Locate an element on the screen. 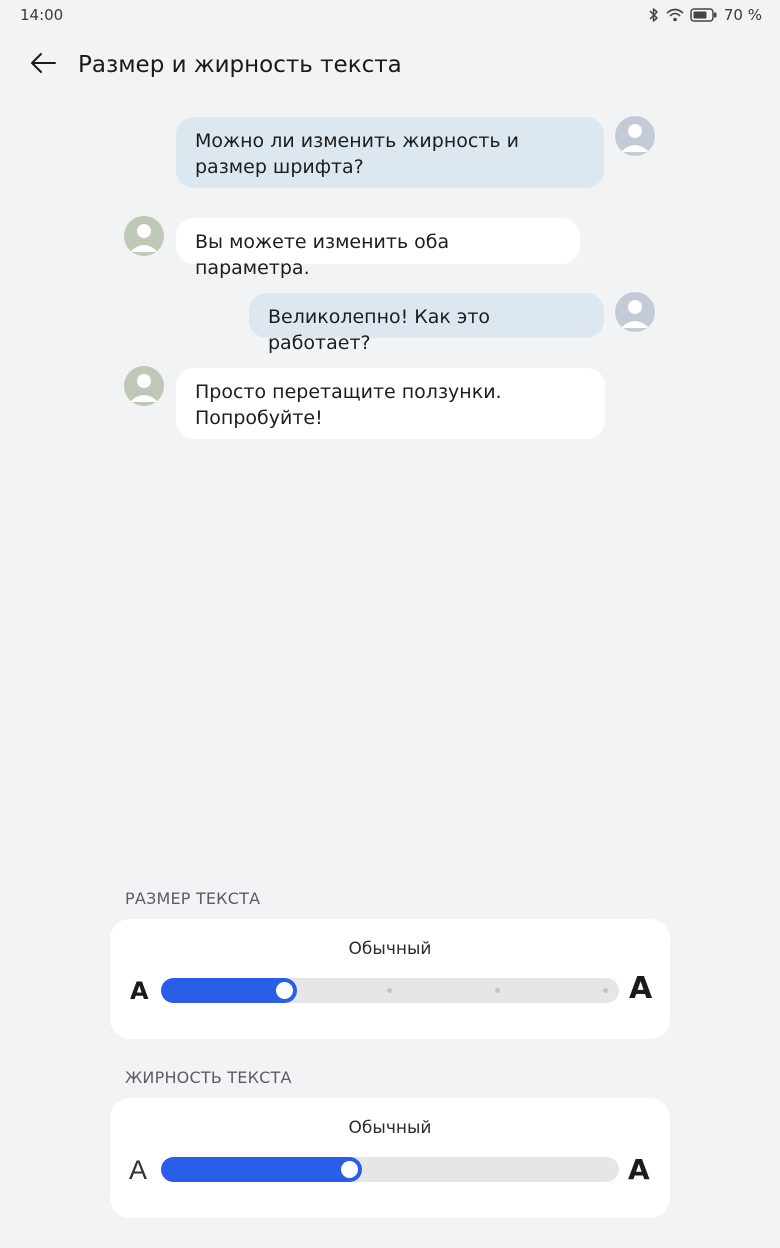 Image resolution: width=780 pixels, height=1248 pixels. text-size-slider is located at coordinates (390, 990).